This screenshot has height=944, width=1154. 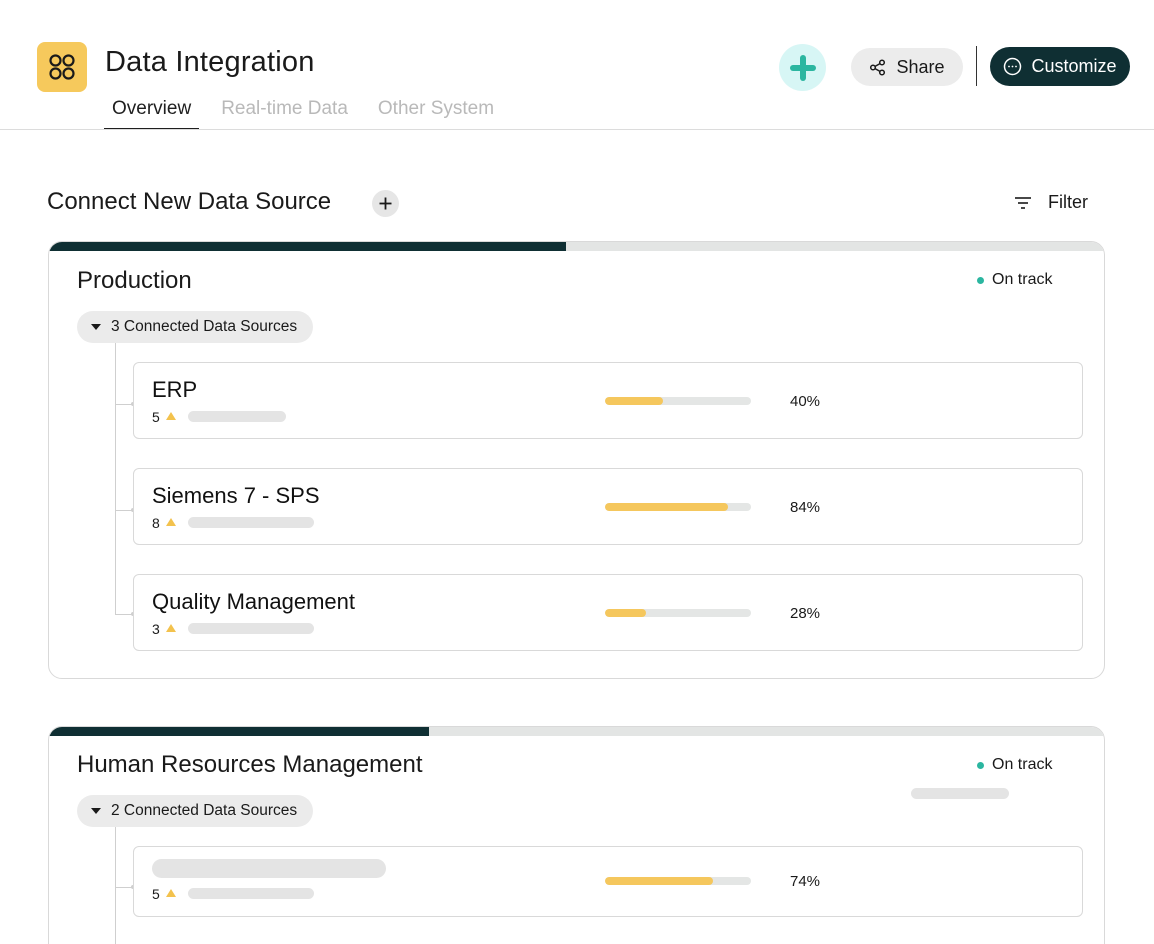 What do you see at coordinates (210, 62) in the screenshot?
I see `page-title: Data Integration` at bounding box center [210, 62].